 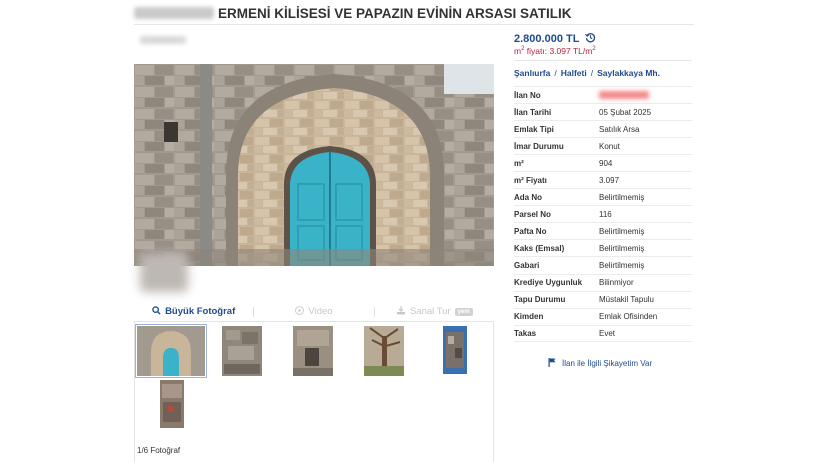 I want to click on detail-row-ada-no: Ada No Belirtilmemiş, so click(x=603, y=196).